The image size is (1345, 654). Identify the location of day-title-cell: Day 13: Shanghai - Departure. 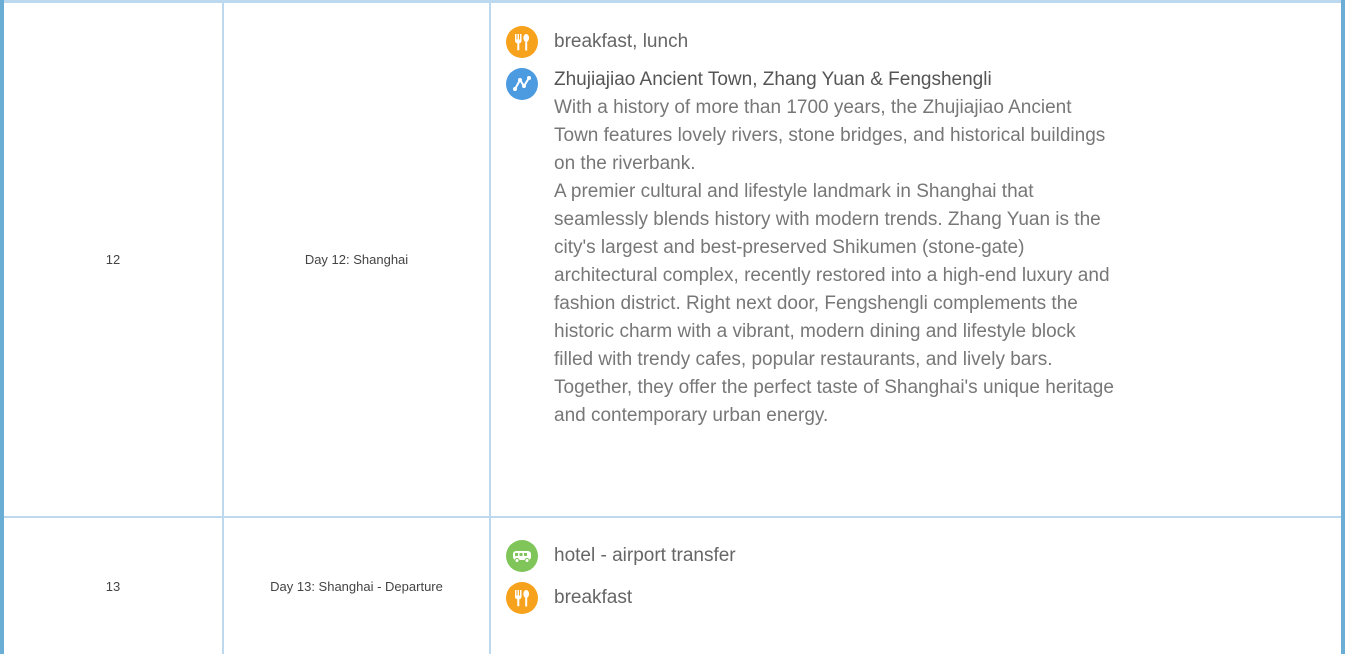
(356, 584).